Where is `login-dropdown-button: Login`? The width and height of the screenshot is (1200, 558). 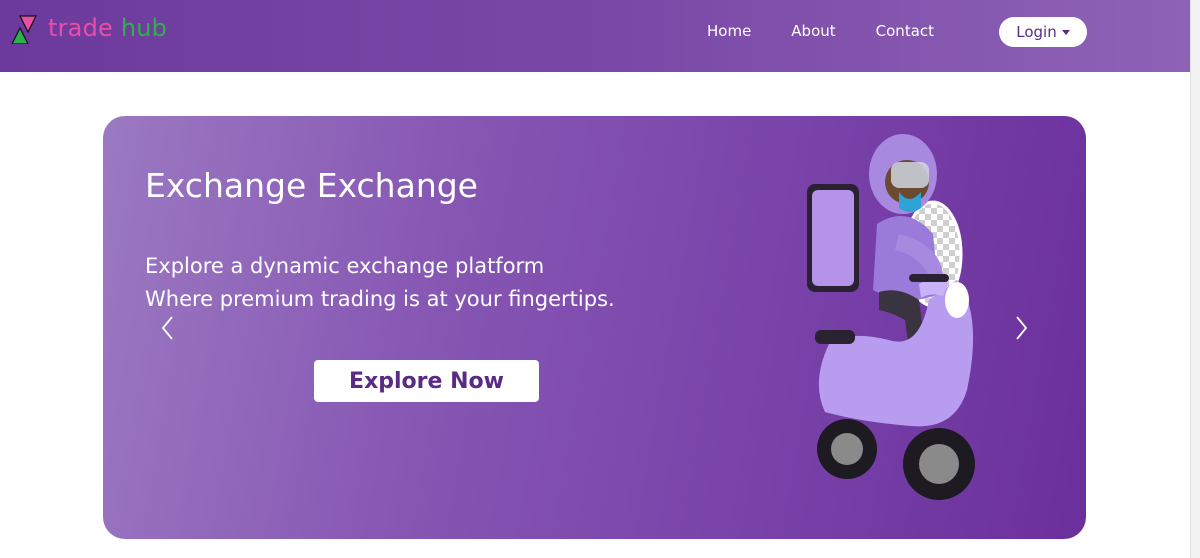 login-dropdown-button: Login is located at coordinates (1043, 32).